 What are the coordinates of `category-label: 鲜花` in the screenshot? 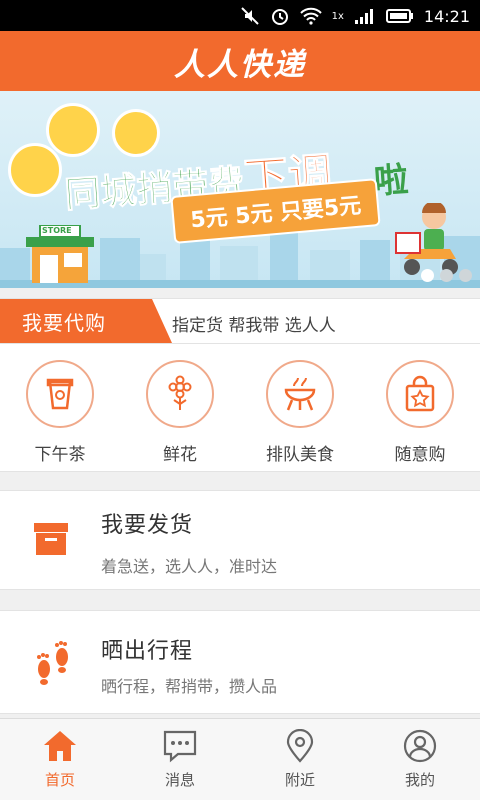 It's located at (180, 455).